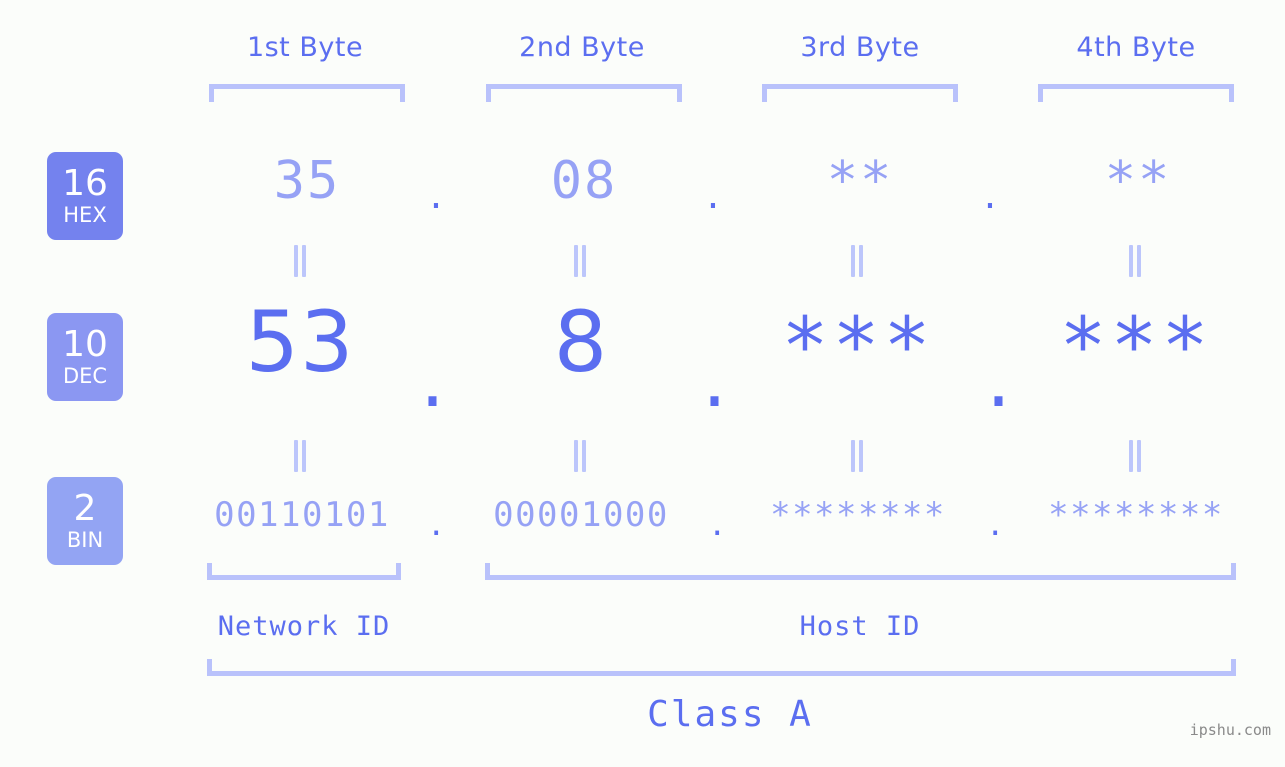  What do you see at coordinates (304, 571) in the screenshot?
I see `network-id-bracket` at bounding box center [304, 571].